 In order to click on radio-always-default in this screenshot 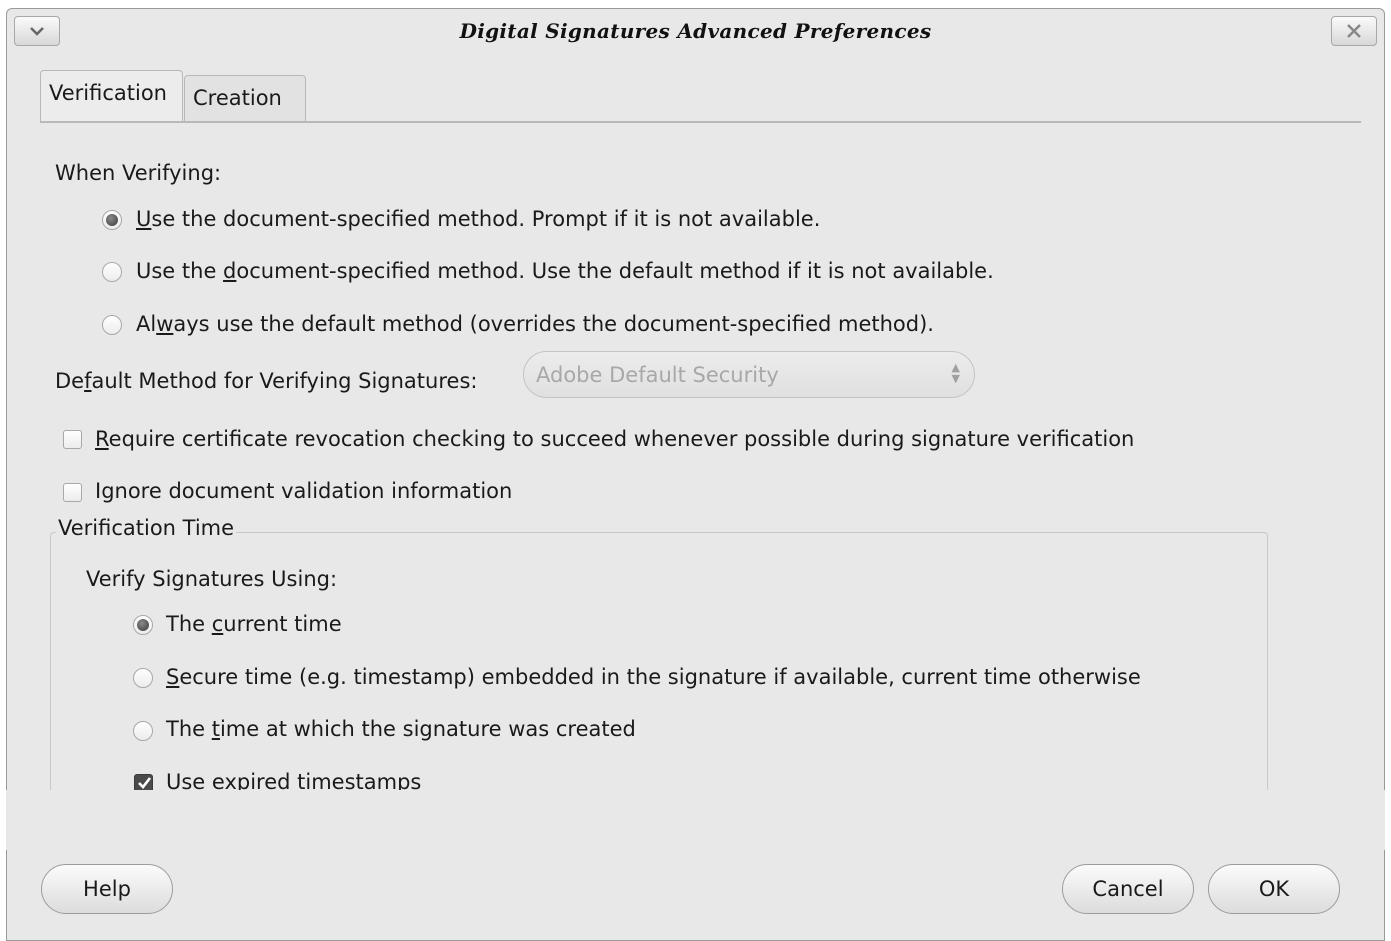, I will do `click(112, 325)`.